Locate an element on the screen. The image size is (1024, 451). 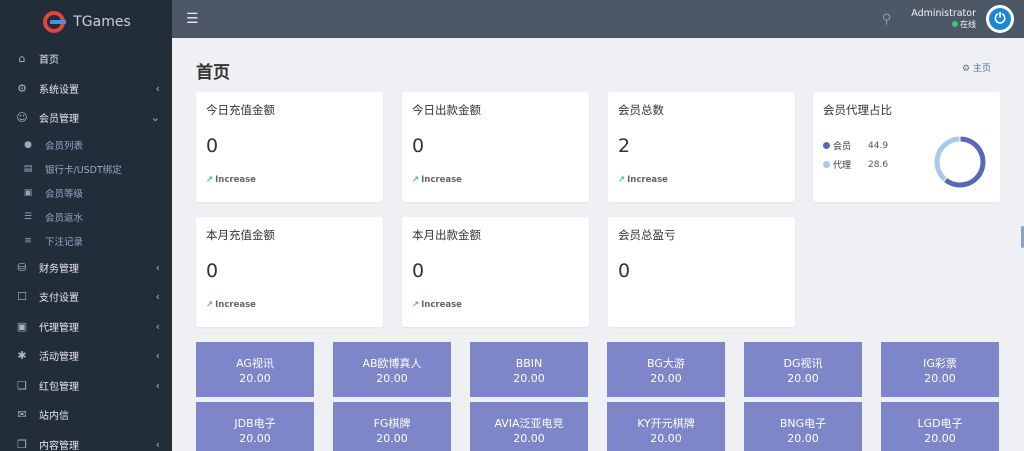
sidebar-item-label: 银行卡/USDT绑定 is located at coordinates (83, 170).